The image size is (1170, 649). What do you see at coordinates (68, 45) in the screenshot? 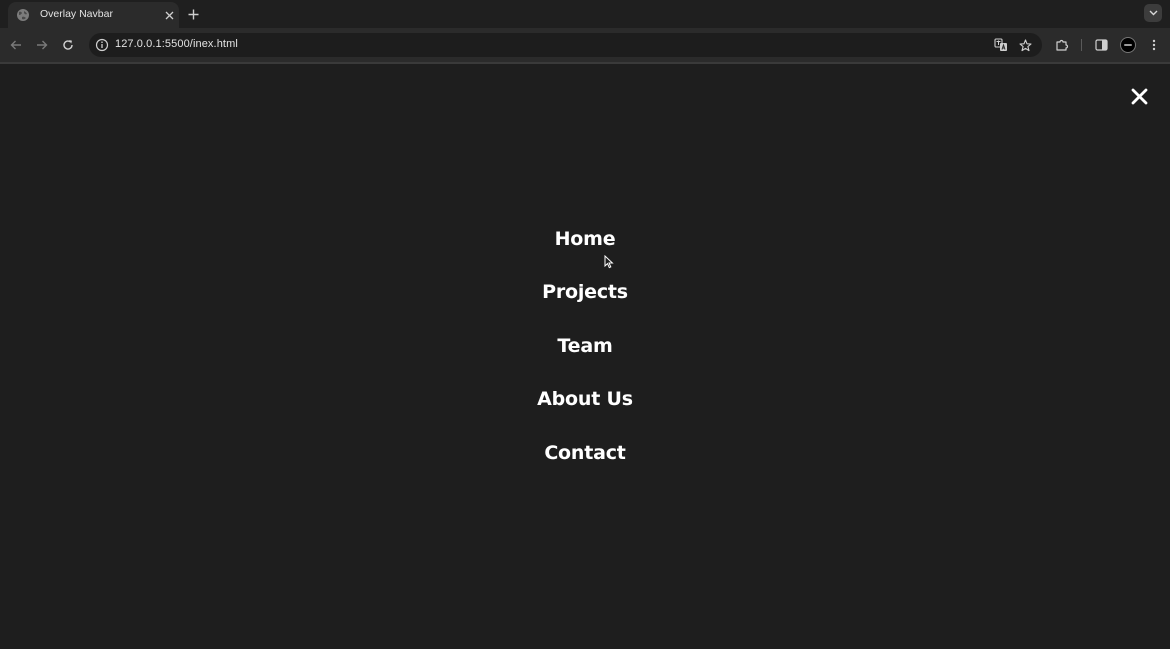
I see `reload-icon` at bounding box center [68, 45].